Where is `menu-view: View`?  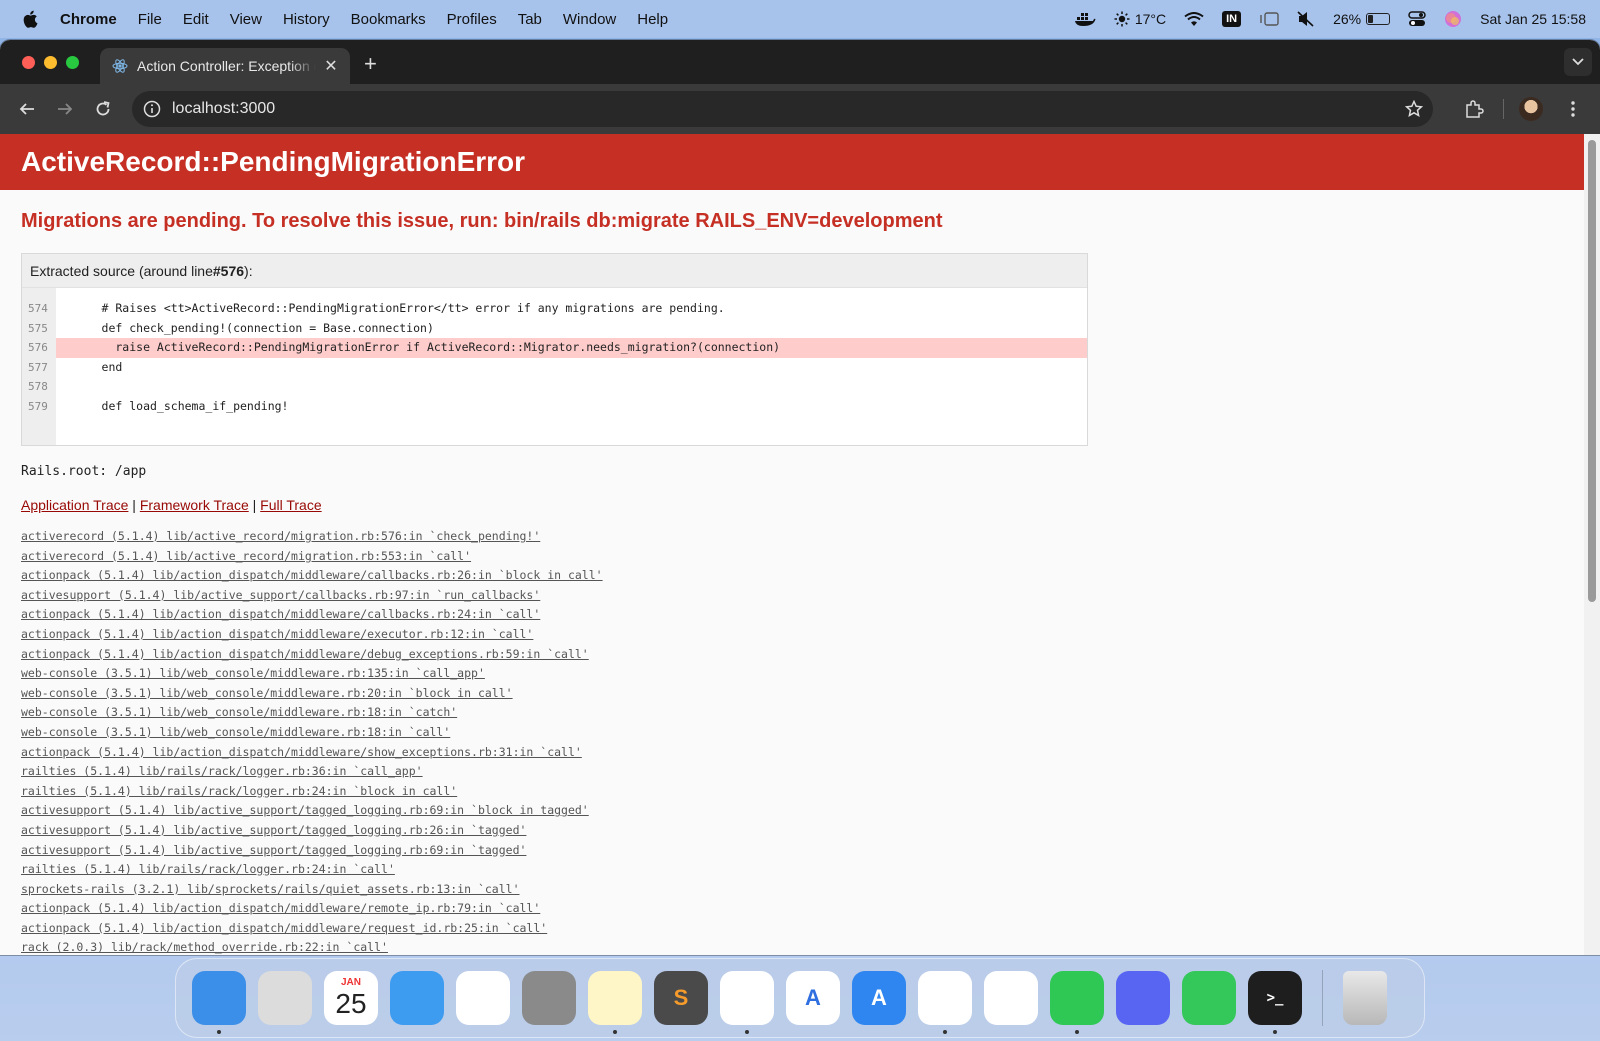
menu-view: View is located at coordinates (246, 19).